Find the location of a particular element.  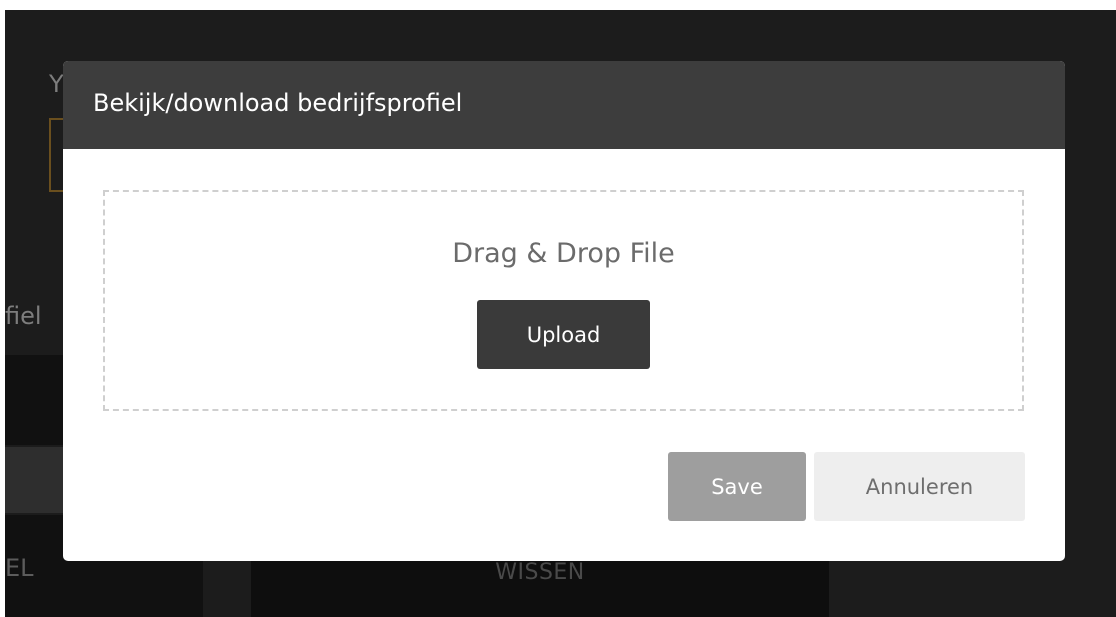

background-heading-fragment: Y is located at coordinates (56, 84).